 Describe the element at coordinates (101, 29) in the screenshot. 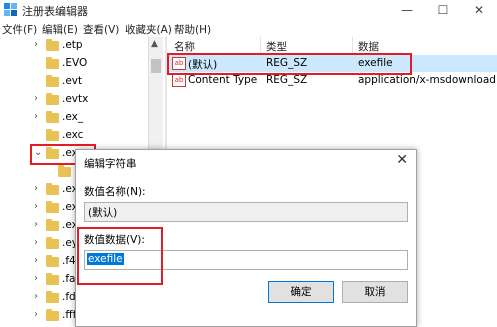

I see `menu-view: 查看(V)` at that location.